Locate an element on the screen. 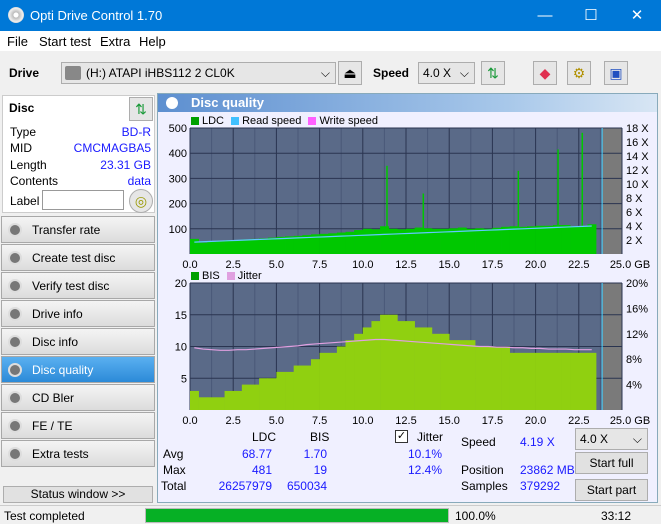 The image size is (661, 524). y2-tick-label: 8 X is located at coordinates (634, 199).